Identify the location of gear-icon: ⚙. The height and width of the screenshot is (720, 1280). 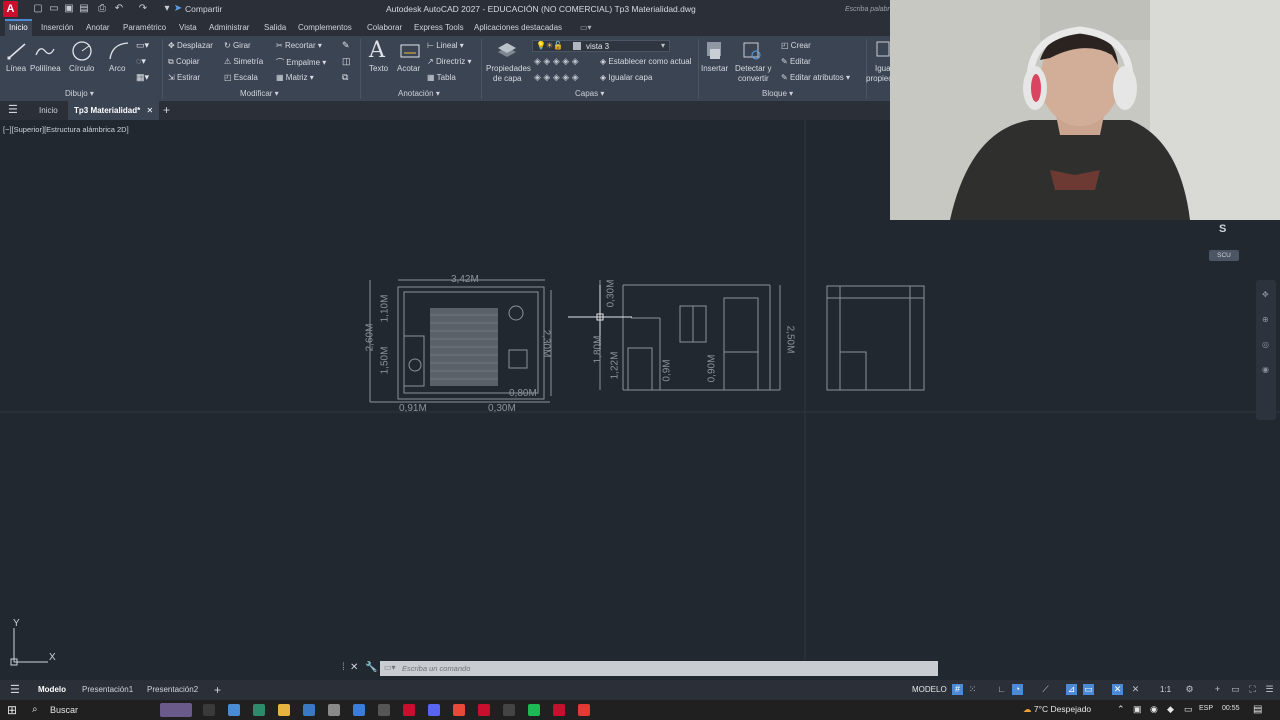
(1189, 689).